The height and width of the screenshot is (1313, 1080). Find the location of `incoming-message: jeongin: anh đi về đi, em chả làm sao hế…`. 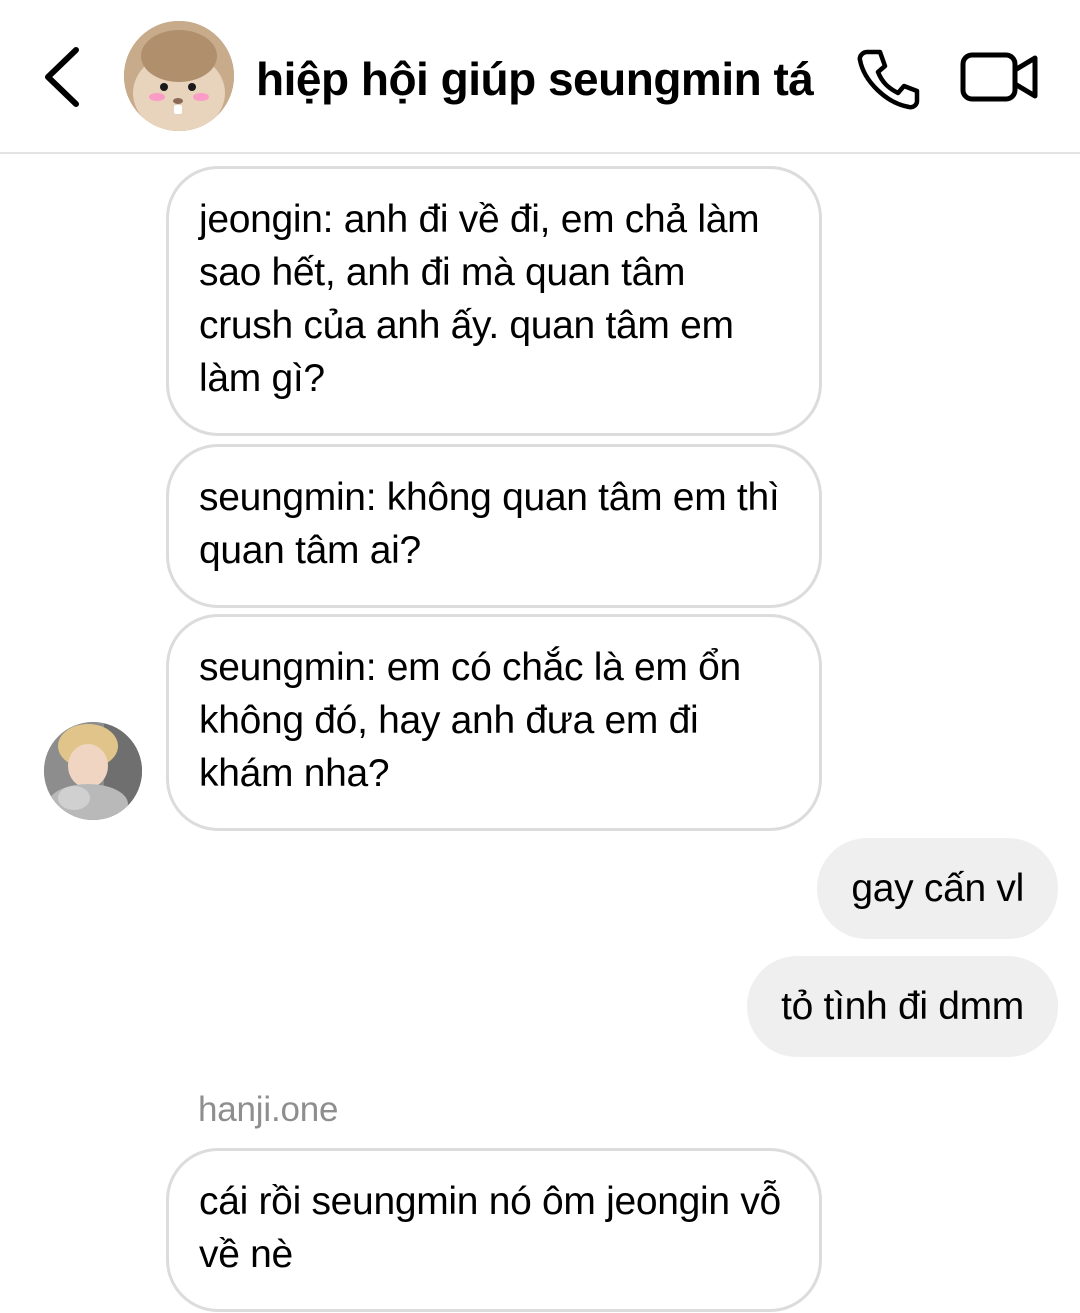

incoming-message: jeongin: anh đi về đi, em chả làm sao hế… is located at coordinates (494, 301).